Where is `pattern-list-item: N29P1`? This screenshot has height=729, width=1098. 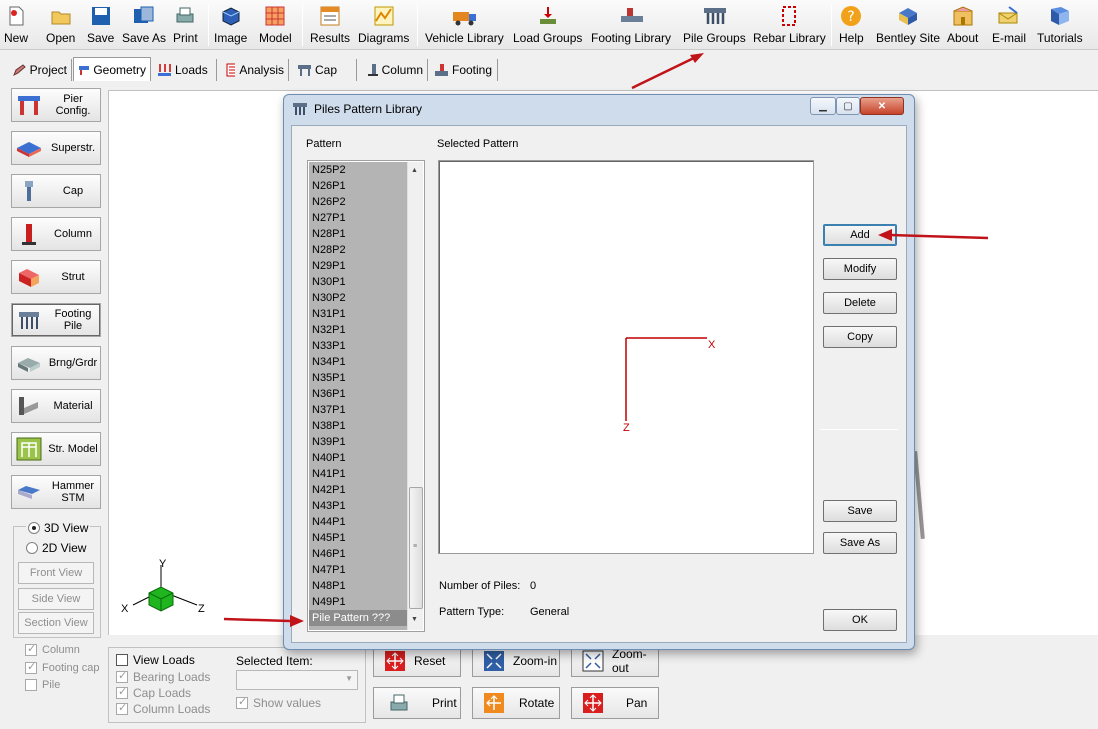 pattern-list-item: N29P1 is located at coordinates (358, 266).